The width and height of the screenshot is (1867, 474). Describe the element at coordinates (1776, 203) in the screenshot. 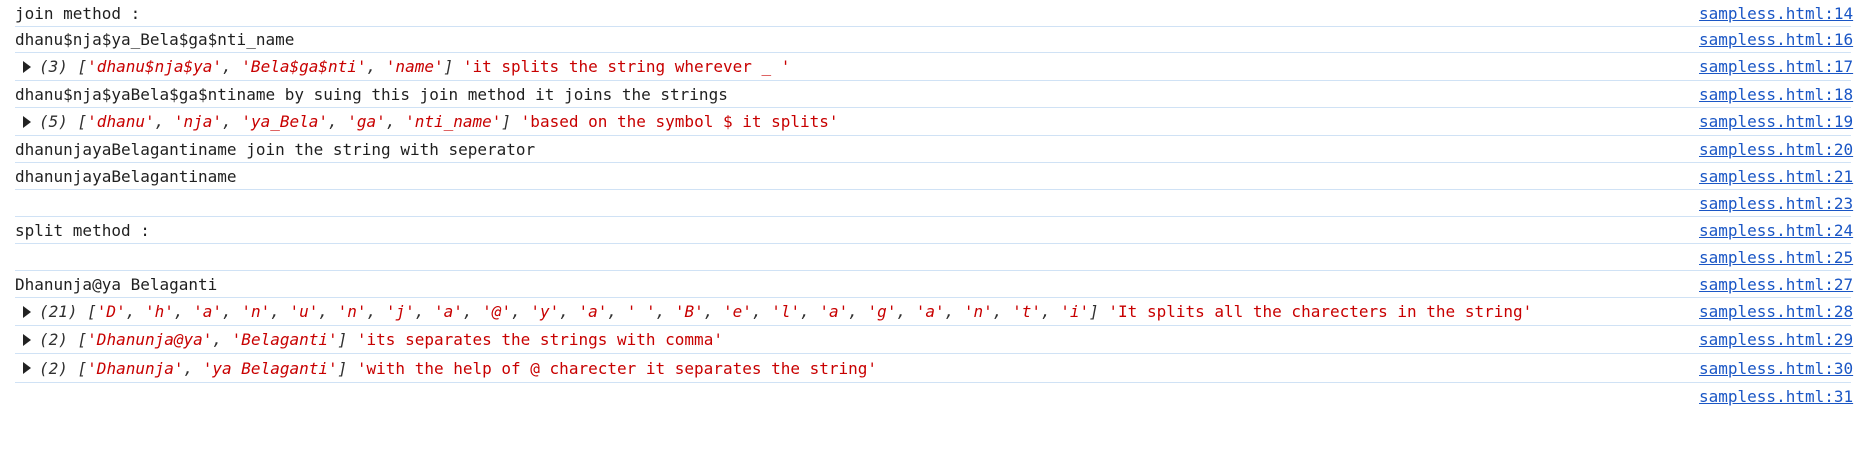

I see `source-link: sampless.html:23` at that location.